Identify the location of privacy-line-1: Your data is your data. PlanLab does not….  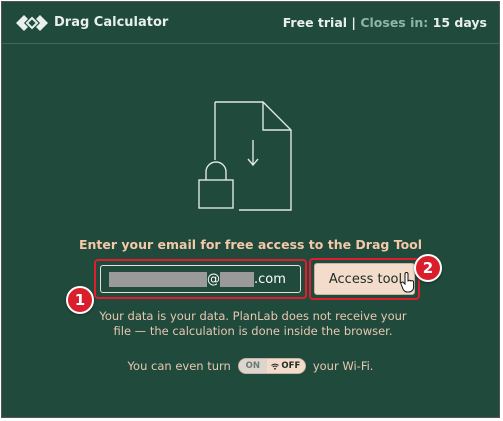
(253, 316).